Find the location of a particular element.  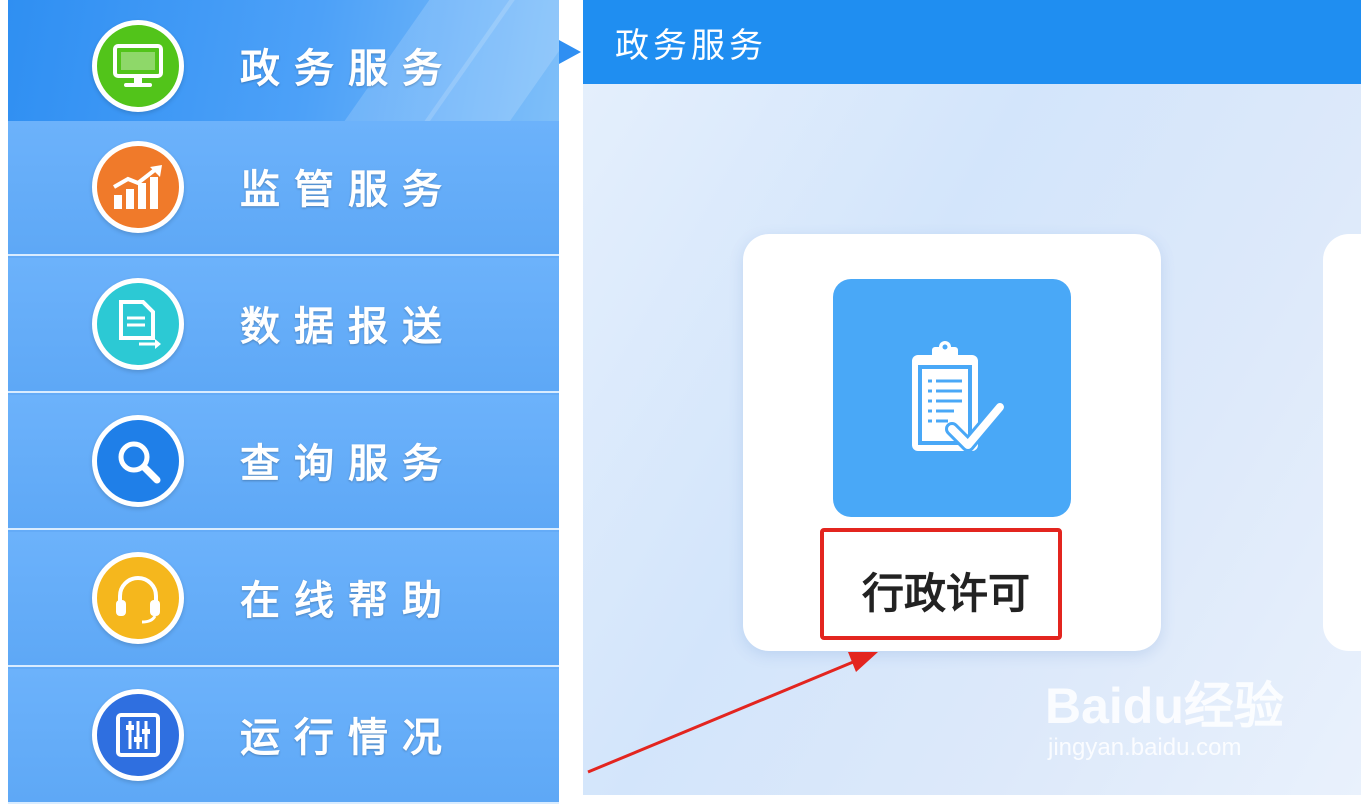

sidebar-item-label: 运行情况 is located at coordinates (348, 738).